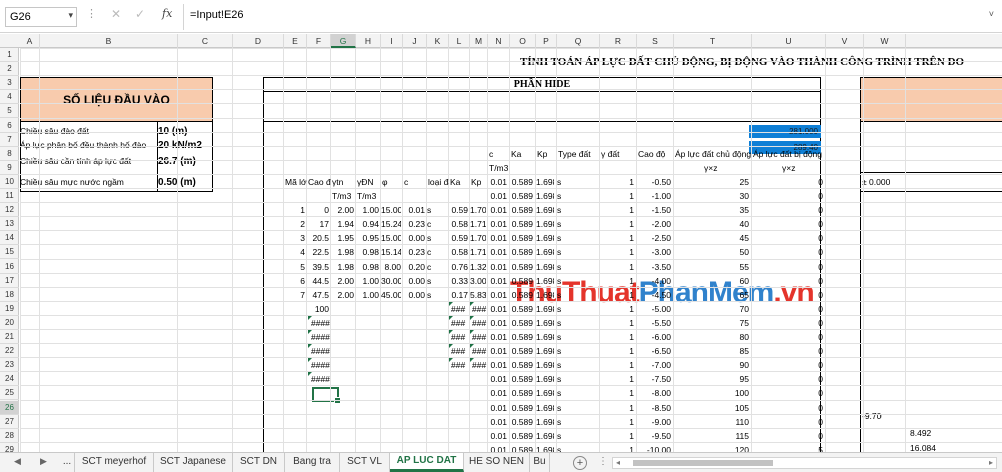  What do you see at coordinates (654, 379) in the screenshot?
I see `calc-cell: -7.50` at bounding box center [654, 379].